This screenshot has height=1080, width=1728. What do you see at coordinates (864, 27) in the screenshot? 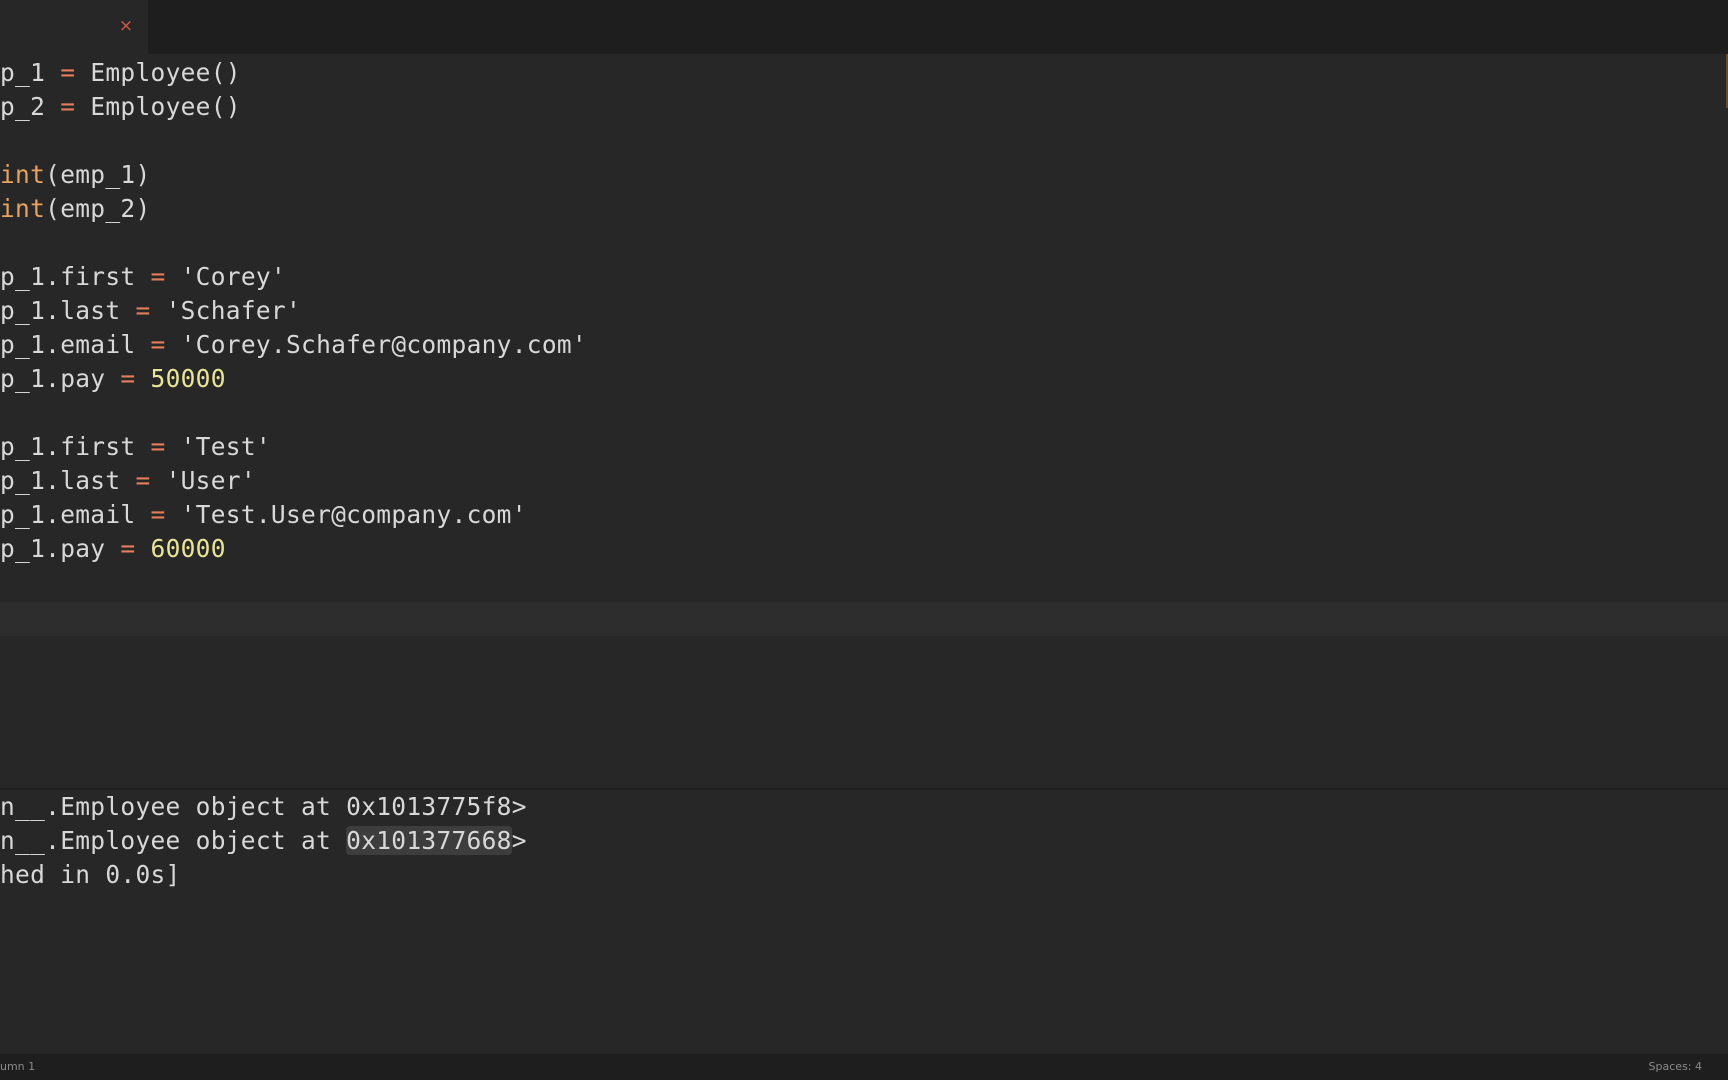
I see `tab-bar: ×` at bounding box center [864, 27].